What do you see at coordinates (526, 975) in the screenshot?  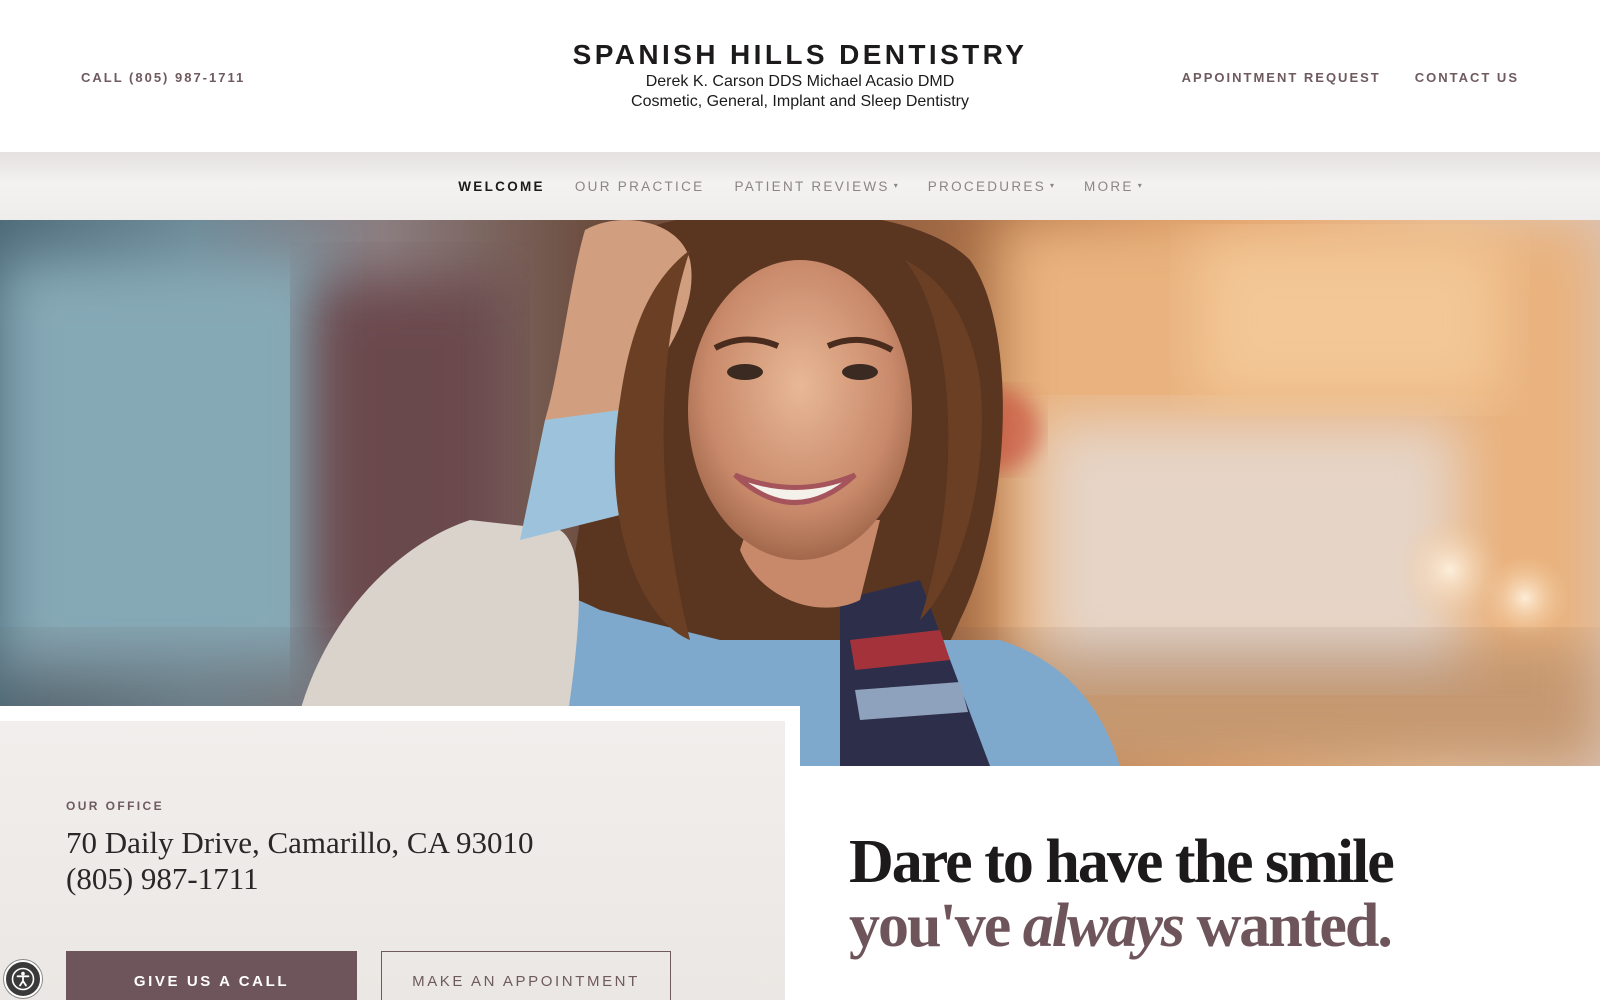 I see `make-appointment-button: MAKE AN APPOINTMENT` at bounding box center [526, 975].